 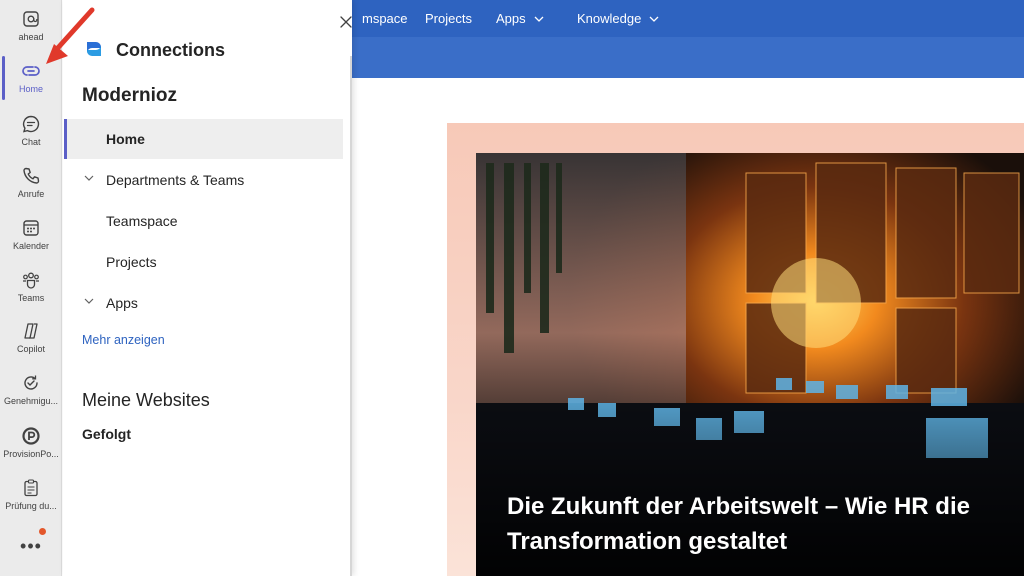 I want to click on show-more-link: Mehr anzeigen, so click(x=123, y=340).